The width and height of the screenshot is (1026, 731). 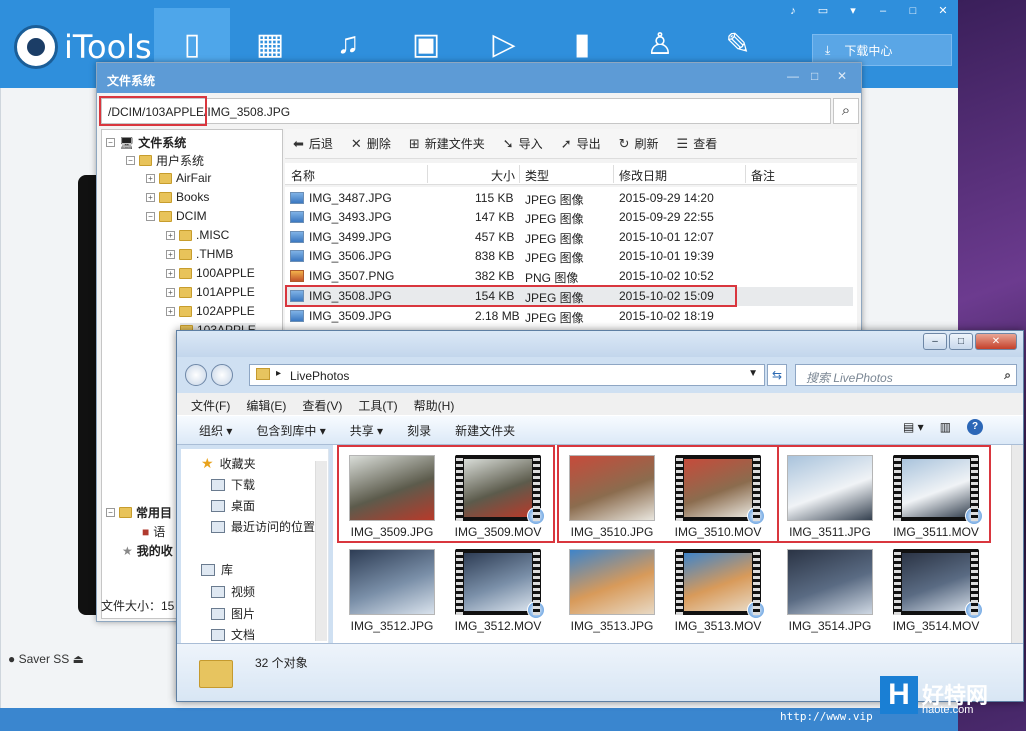 I want to click on chat-icon: ▭, so click(x=823, y=11).